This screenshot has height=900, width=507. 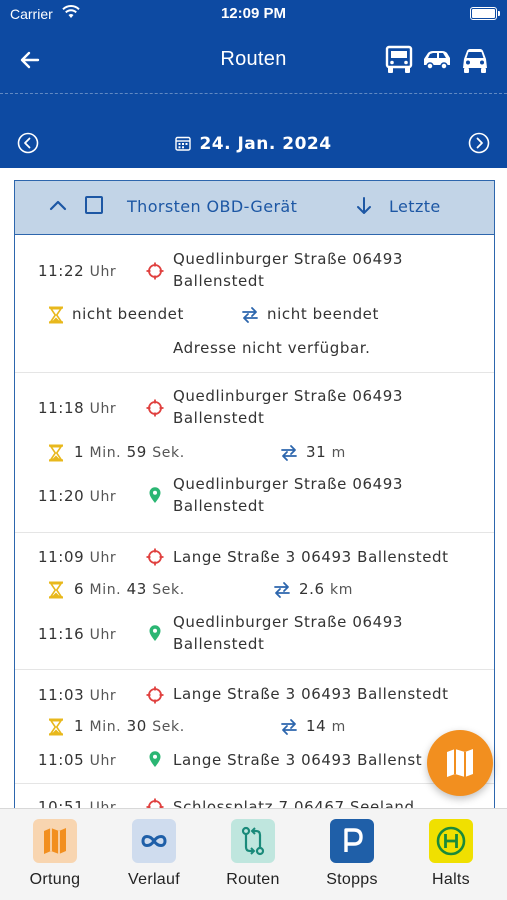 I want to click on list-header: Thorsten OBD-Gerät Letzte, so click(x=254, y=208).